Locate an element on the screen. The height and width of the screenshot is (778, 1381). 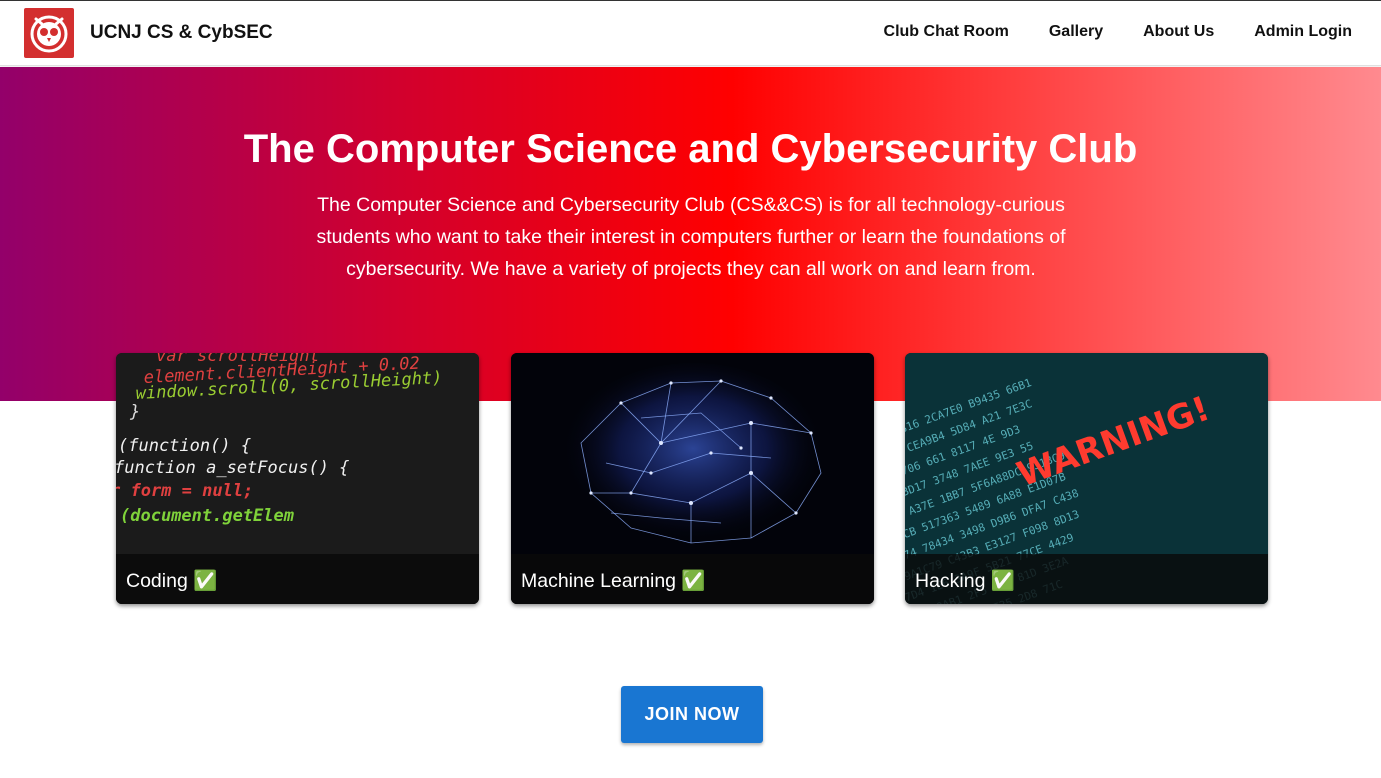
owl-logo-icon is located at coordinates (49, 33).